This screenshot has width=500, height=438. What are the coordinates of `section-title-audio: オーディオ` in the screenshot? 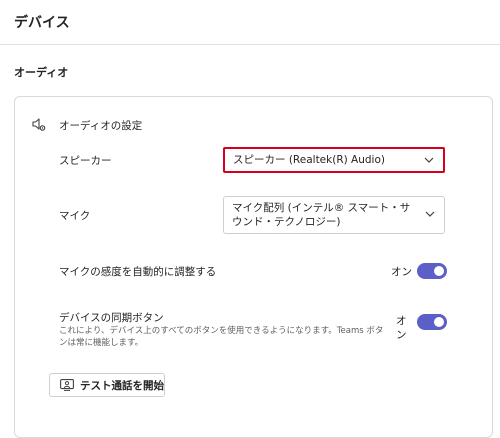 It's located at (41, 72).